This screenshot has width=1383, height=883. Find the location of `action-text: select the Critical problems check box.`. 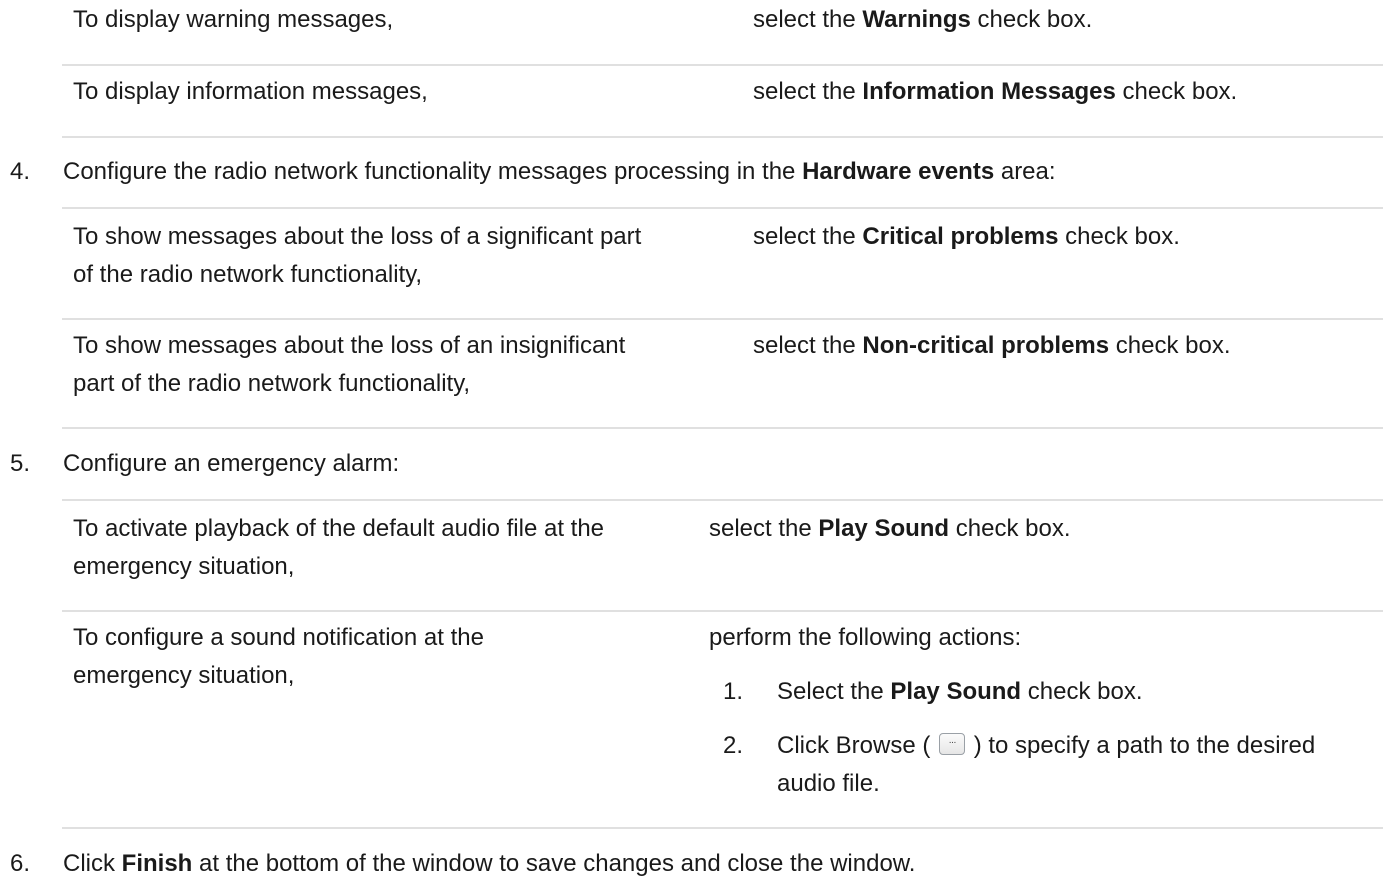

action-text: select the Critical problems check box. is located at coordinates (966, 236).